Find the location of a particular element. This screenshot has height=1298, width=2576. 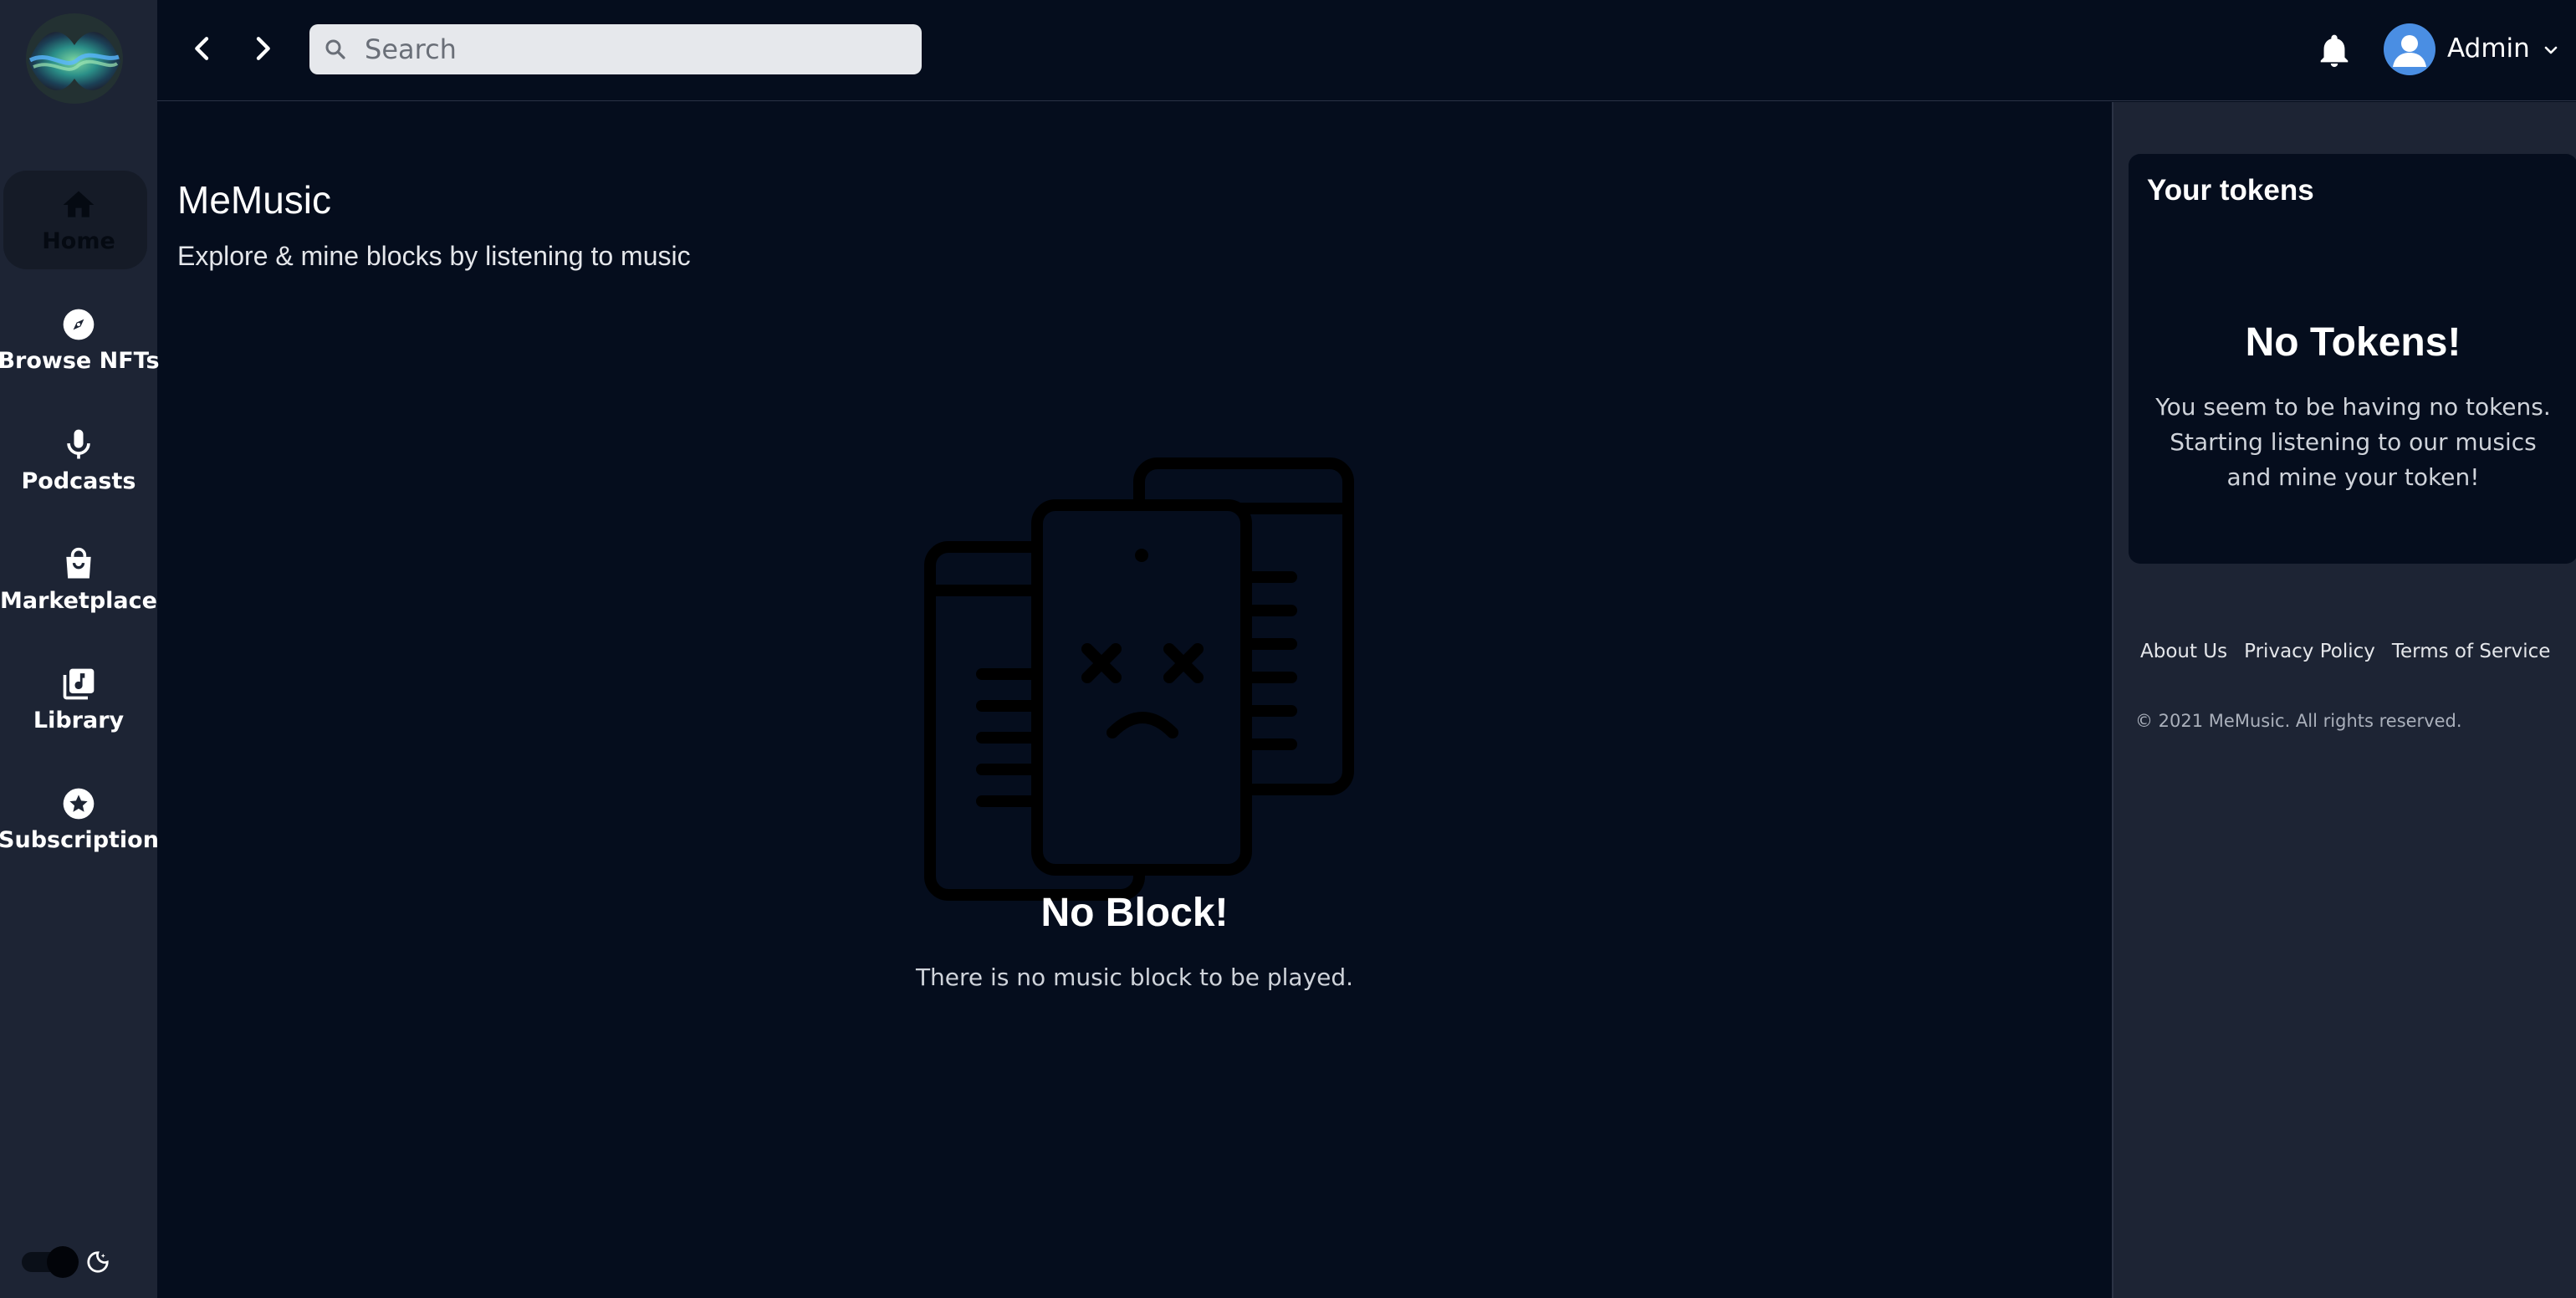

terms-of-service-link: Terms of Service is located at coordinates (2471, 651).